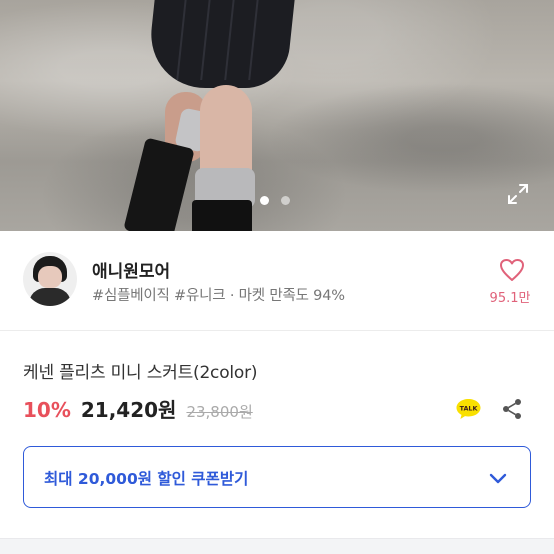  I want to click on carousel-dot-active, so click(264, 200).